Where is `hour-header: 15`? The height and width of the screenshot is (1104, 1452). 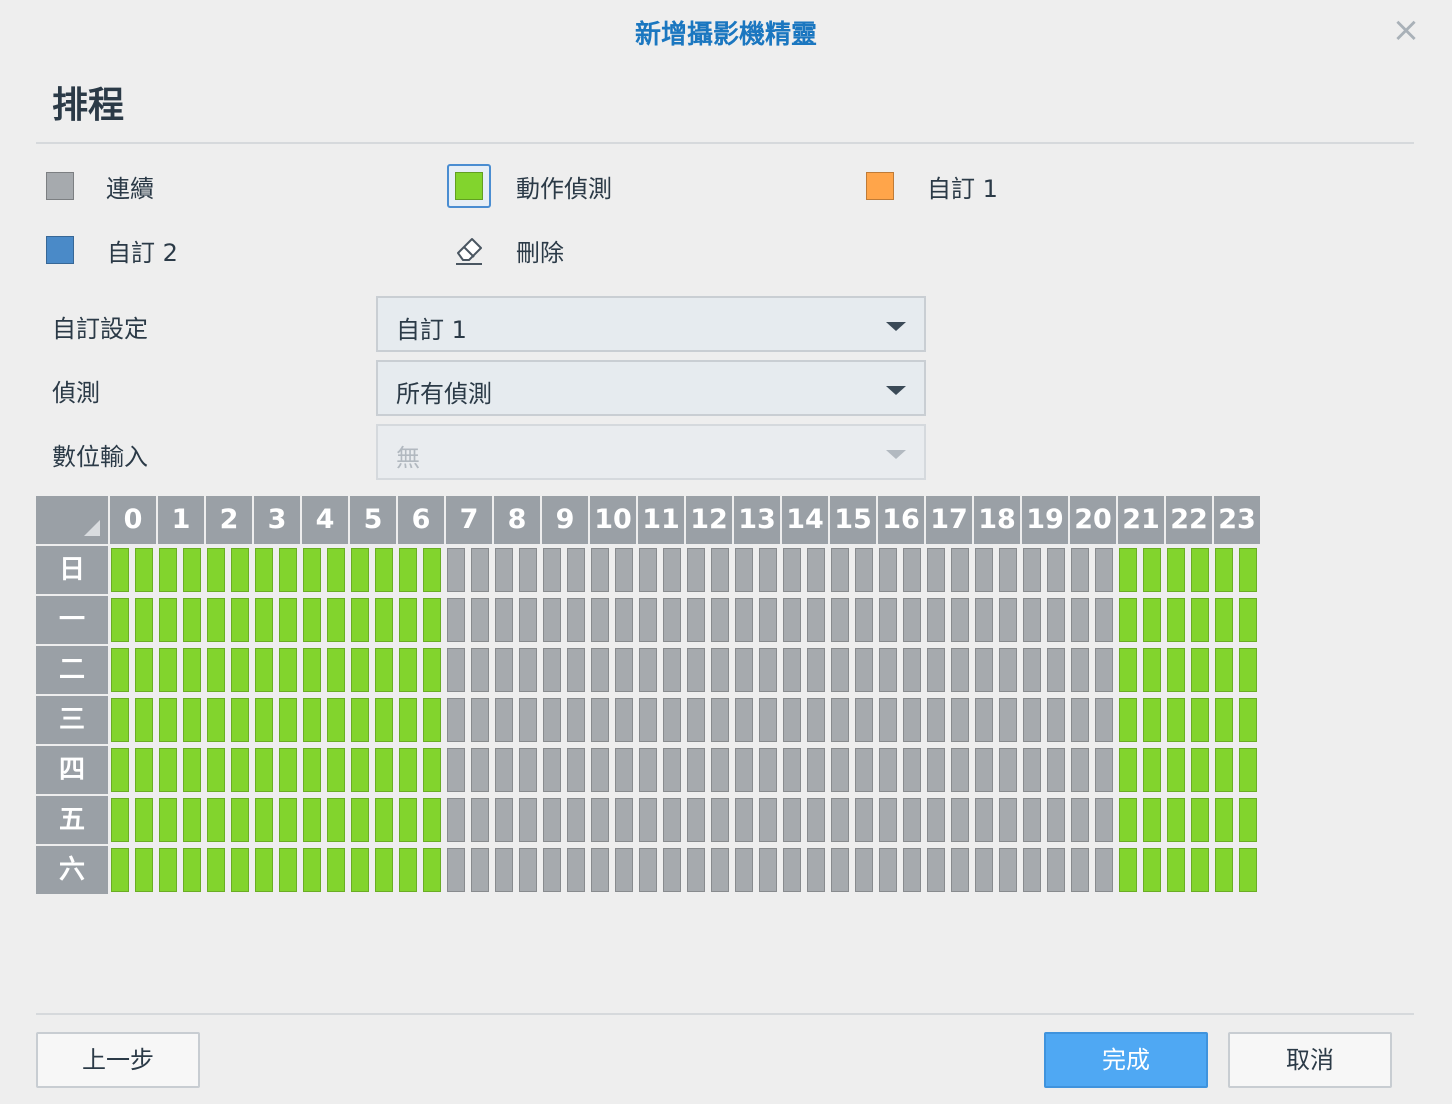
hour-header: 15 is located at coordinates (852, 520).